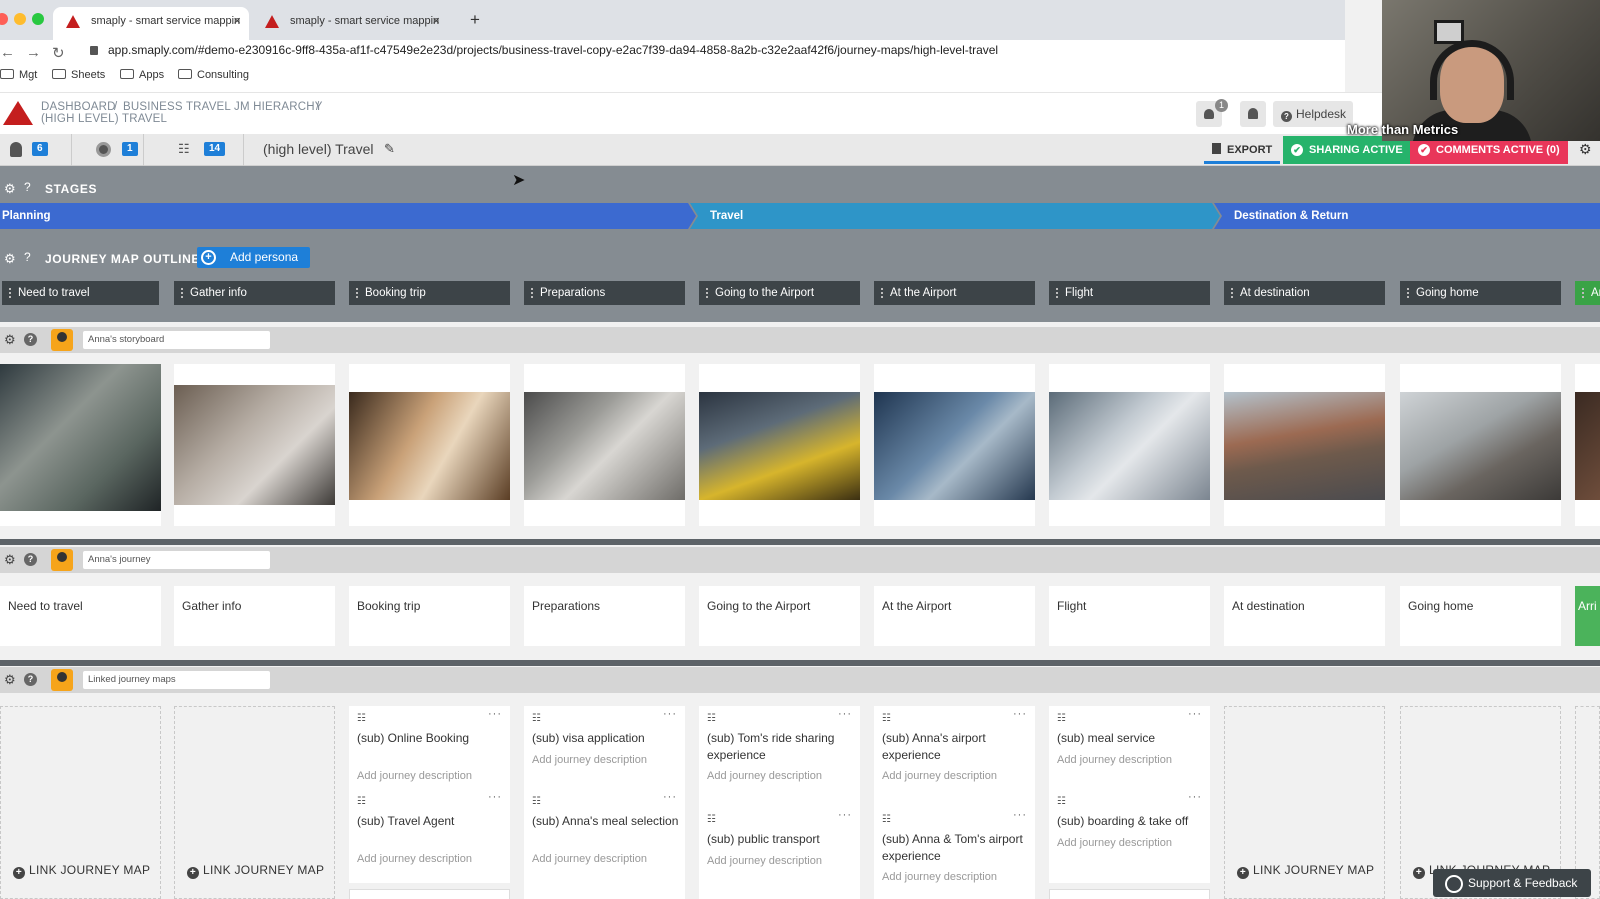 This screenshot has width=1600, height=899. I want to click on reload-icon: ↻, so click(58, 53).